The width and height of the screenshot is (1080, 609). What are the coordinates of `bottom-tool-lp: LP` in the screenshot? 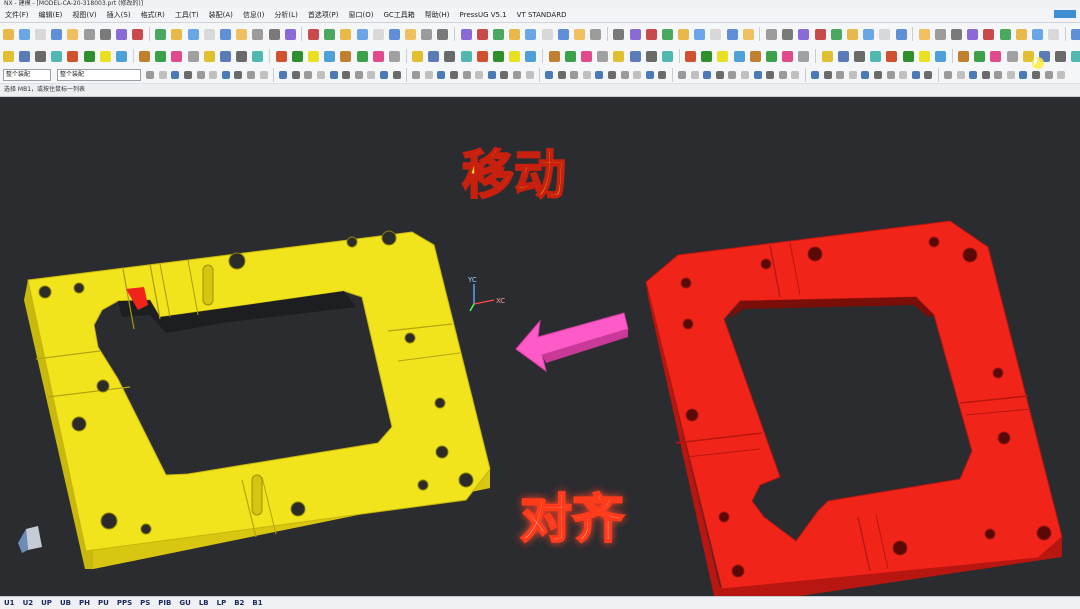 It's located at (222, 603).